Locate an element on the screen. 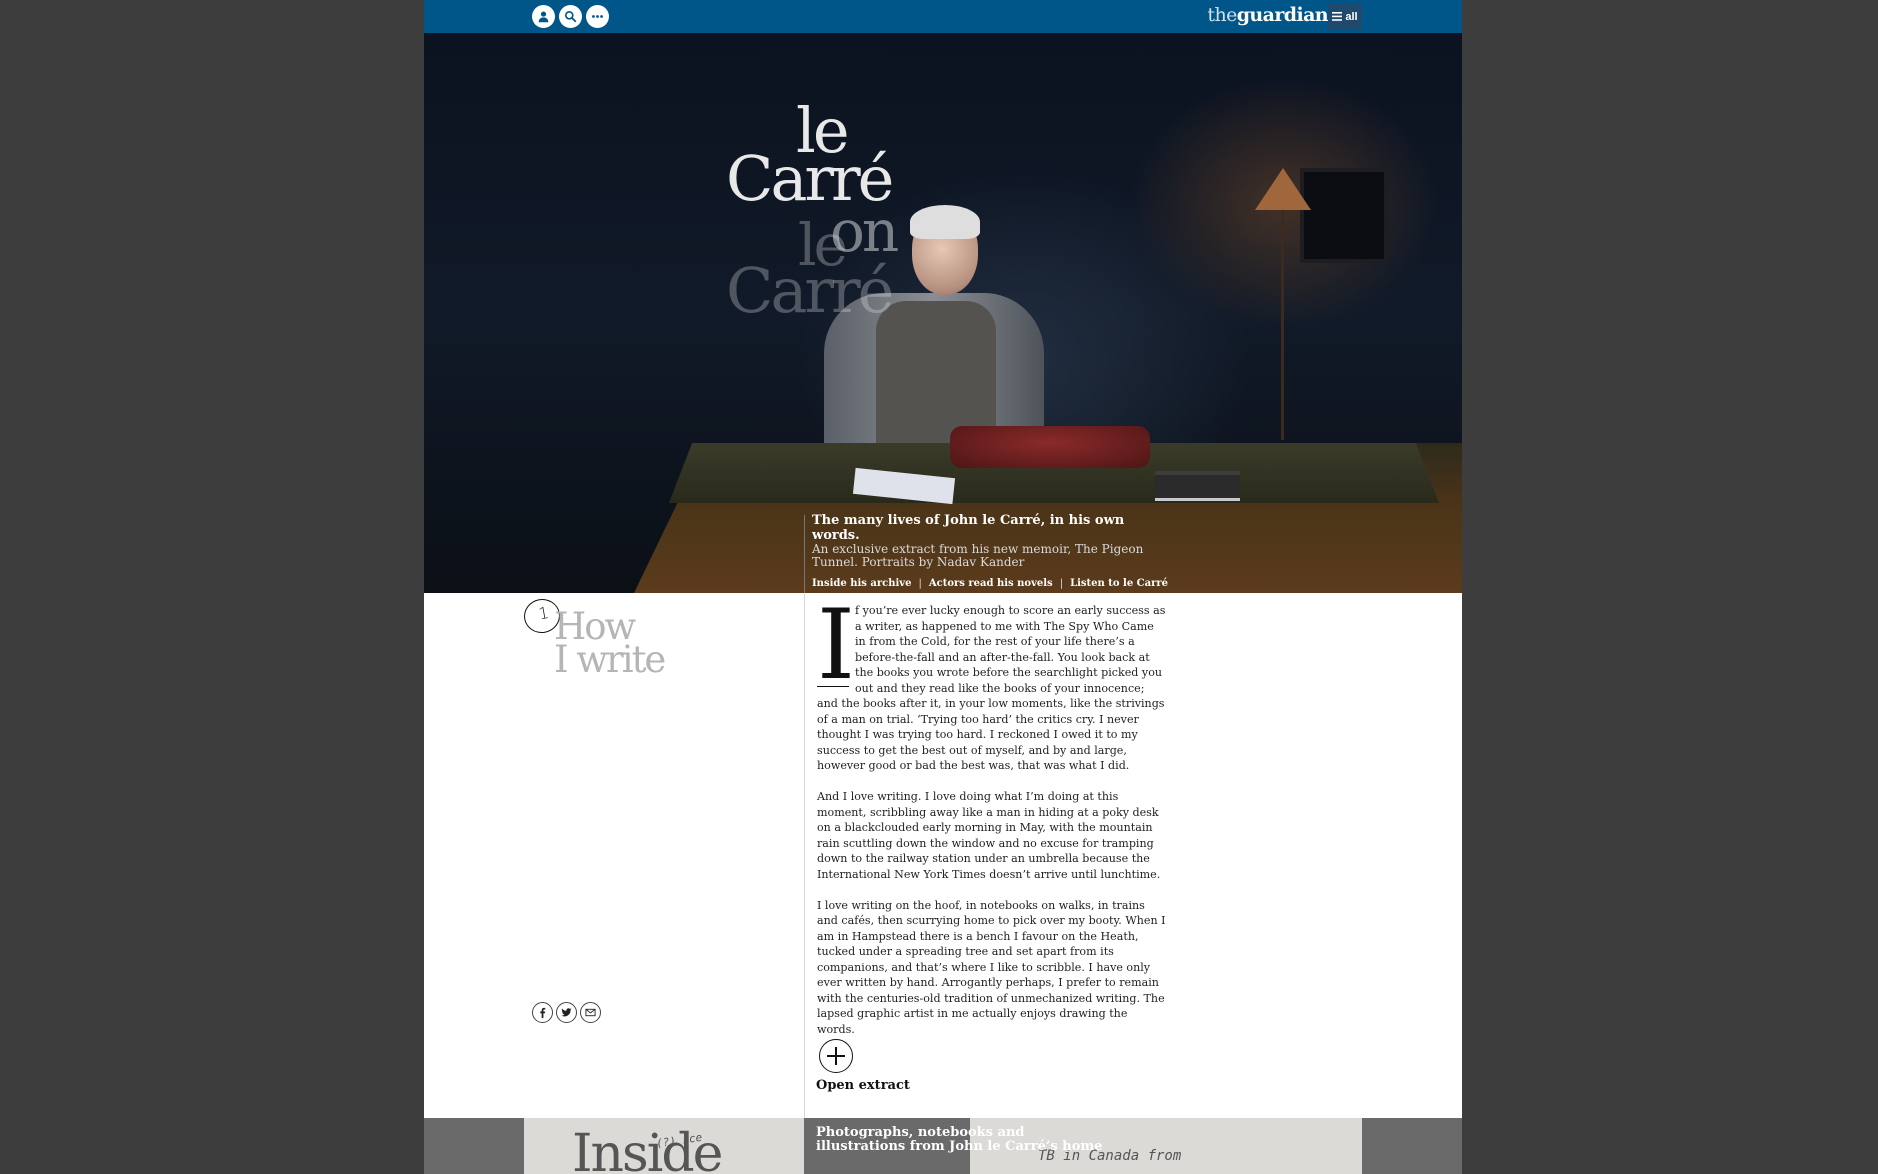 Image resolution: width=1878 pixels, height=1174 pixels. red-cushion is located at coordinates (1050, 447).